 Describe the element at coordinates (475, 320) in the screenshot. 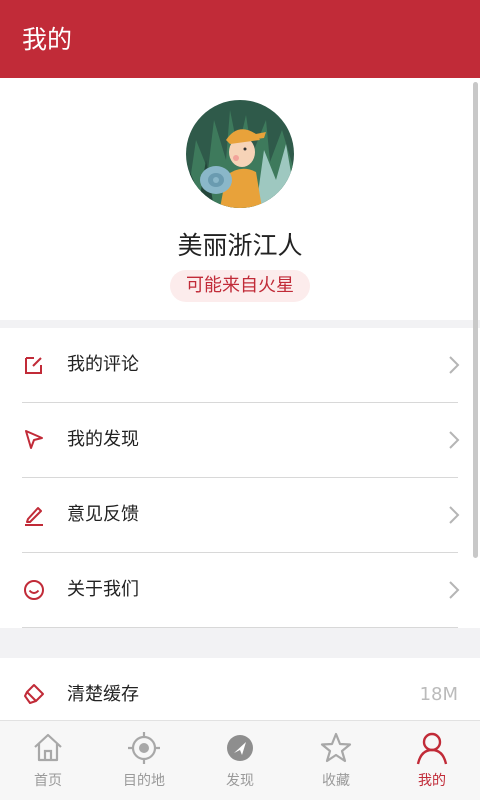

I see `scrollbar` at that location.